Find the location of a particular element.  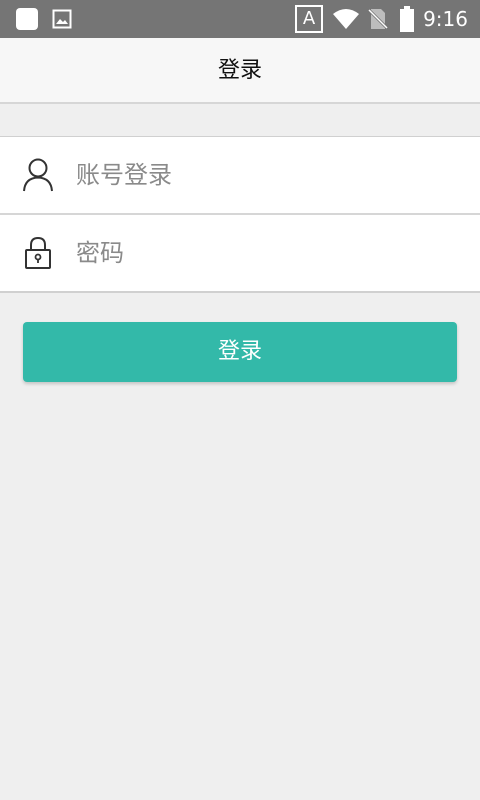

a-indicator-icon: A is located at coordinates (309, 19).